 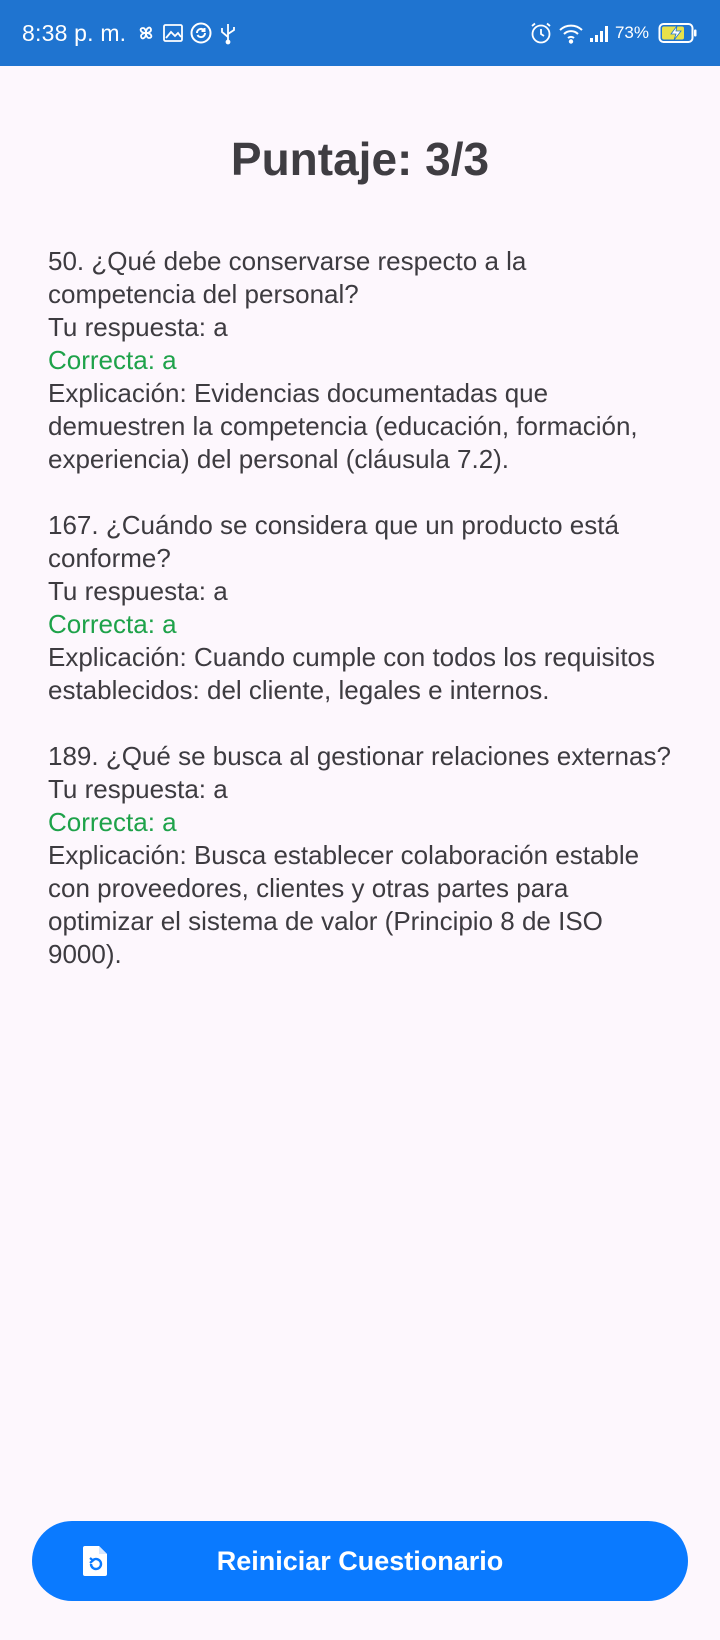 I want to click on alarm-icon, so click(x=541, y=33).